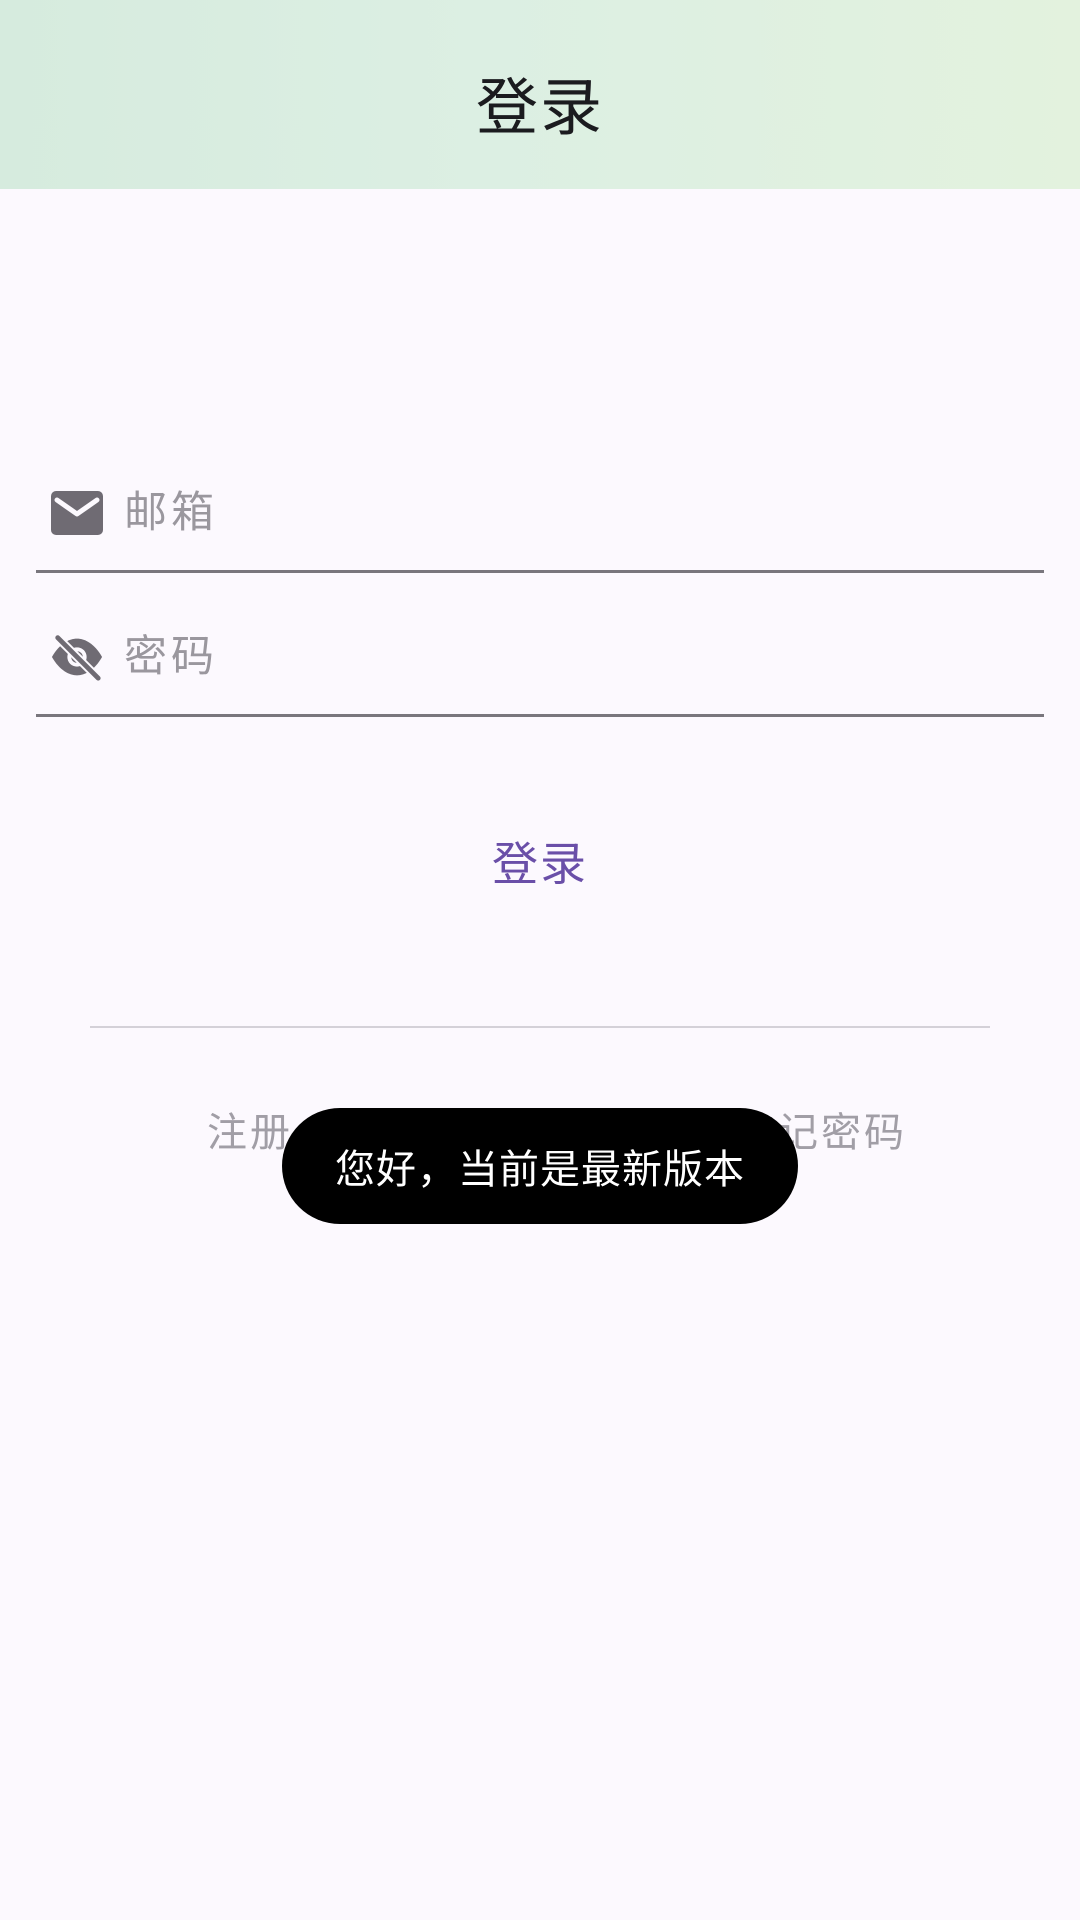  What do you see at coordinates (250, 1129) in the screenshot?
I see `register-link: 注册` at bounding box center [250, 1129].